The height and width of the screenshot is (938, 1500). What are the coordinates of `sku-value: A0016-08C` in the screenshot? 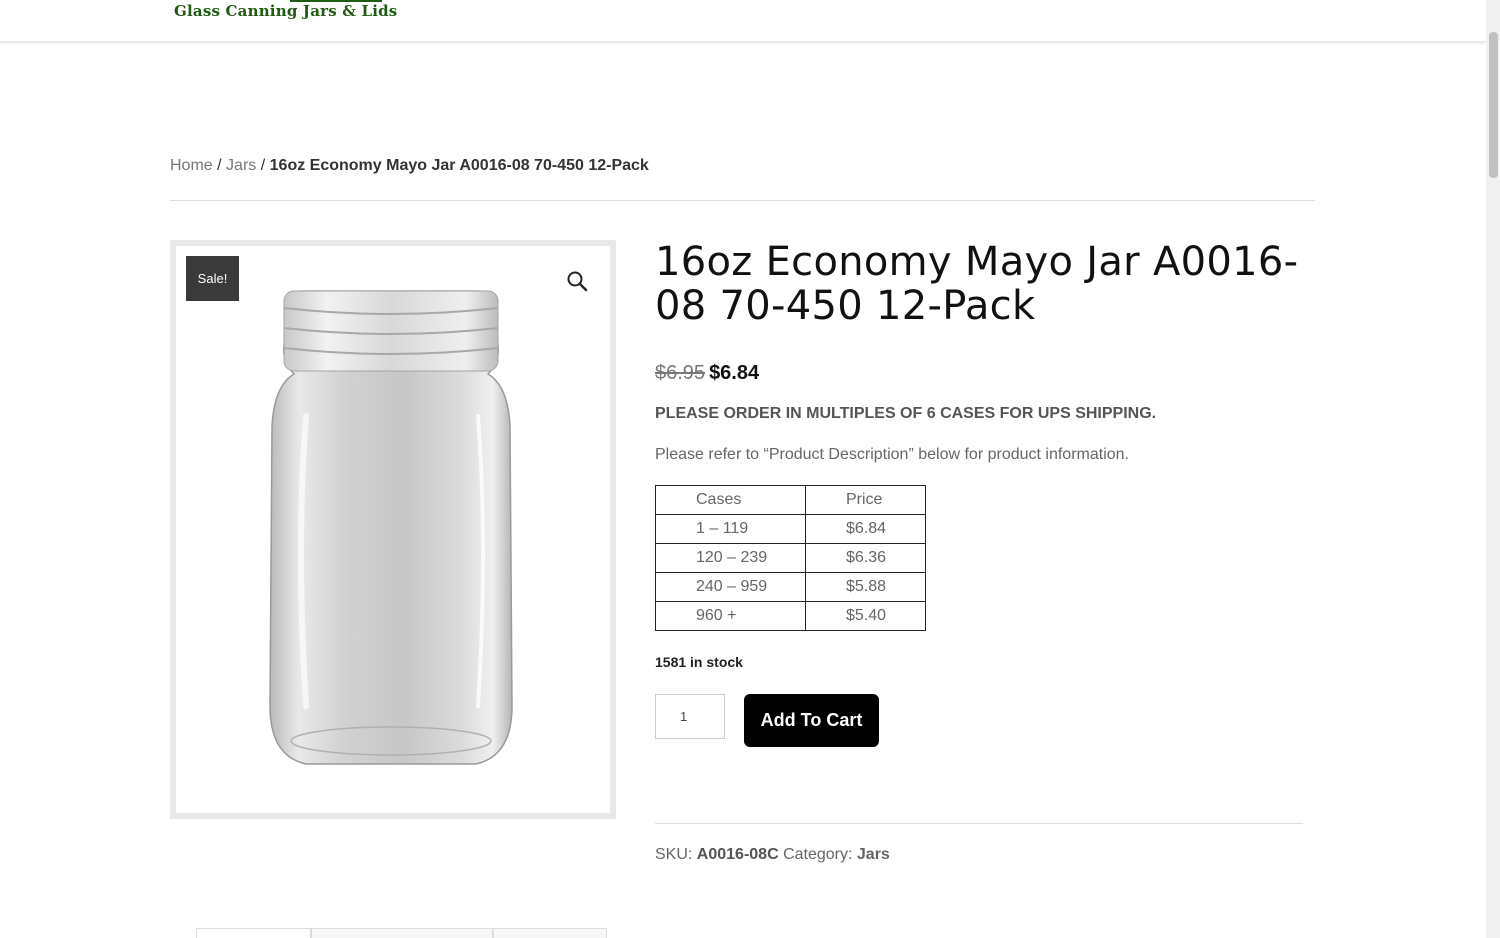 It's located at (737, 854).